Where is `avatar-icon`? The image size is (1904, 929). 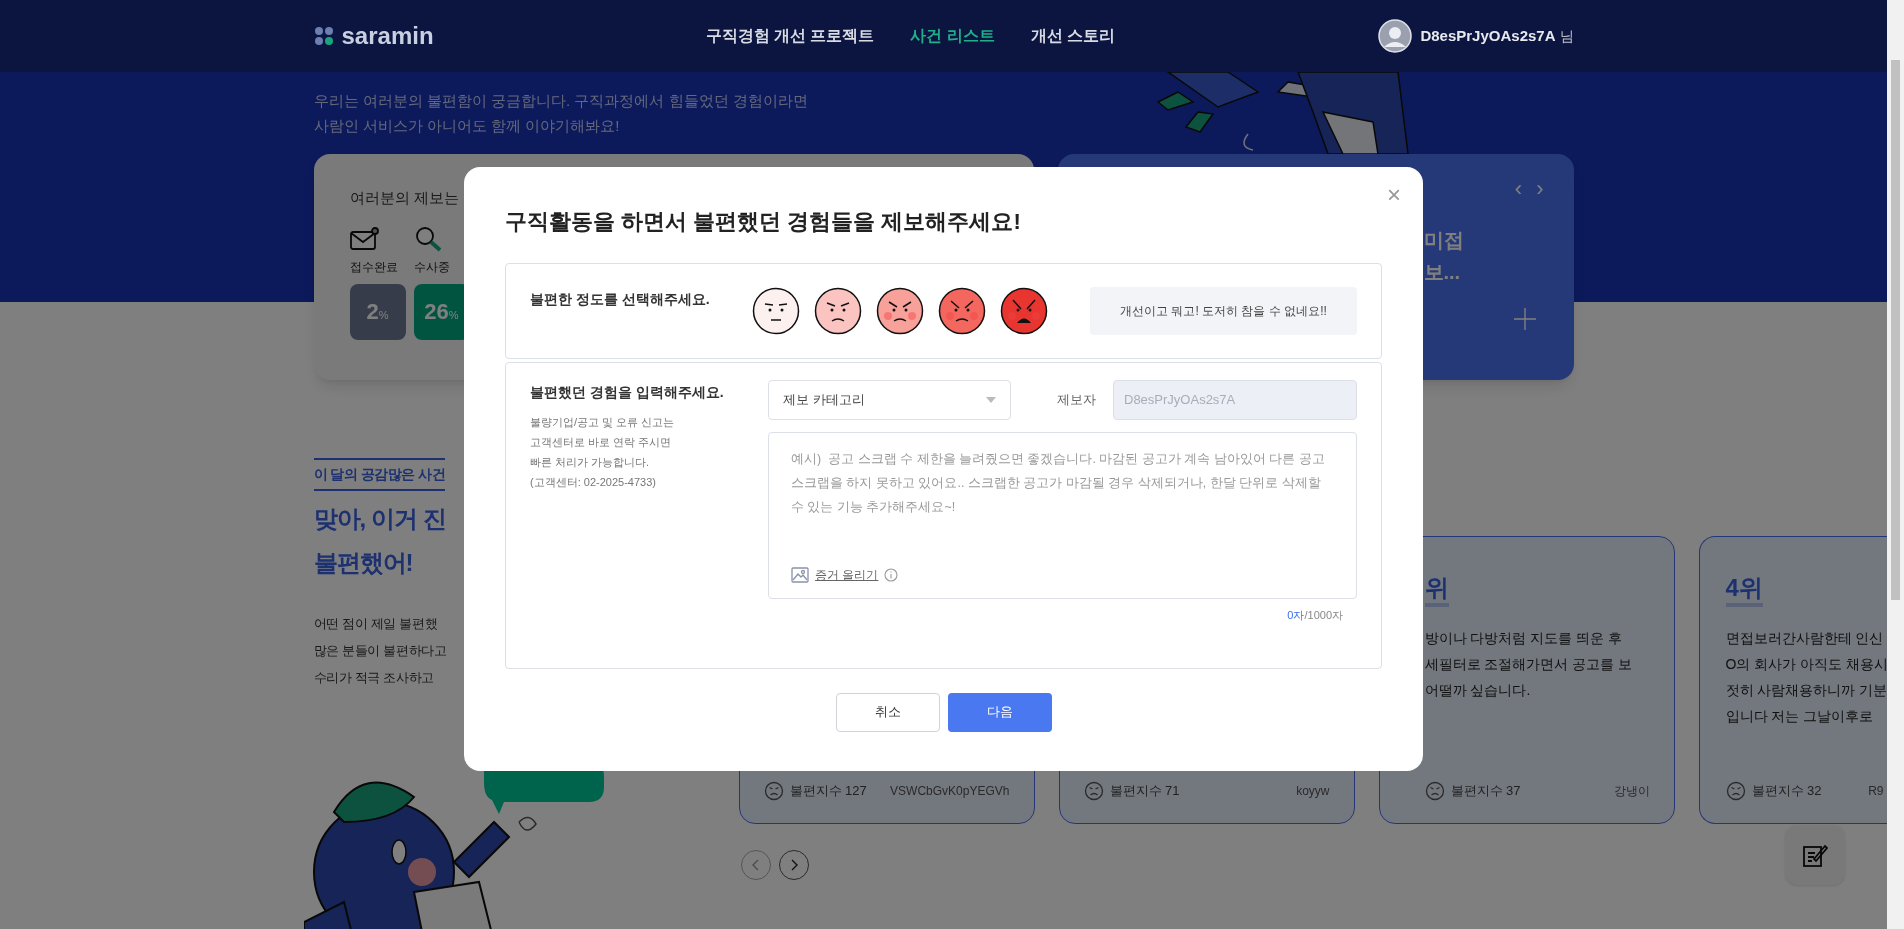
avatar-icon is located at coordinates (1395, 36).